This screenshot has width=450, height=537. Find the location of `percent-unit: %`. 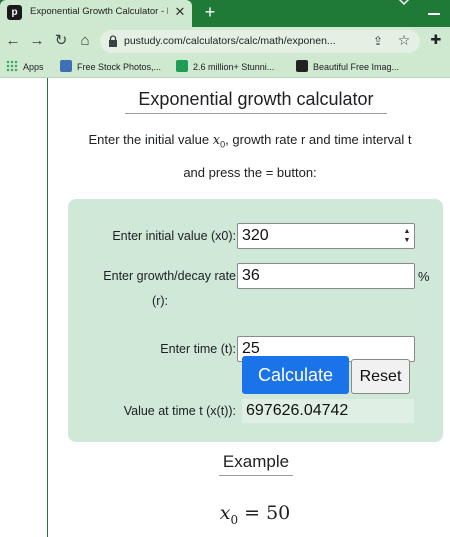

percent-unit: % is located at coordinates (424, 276).